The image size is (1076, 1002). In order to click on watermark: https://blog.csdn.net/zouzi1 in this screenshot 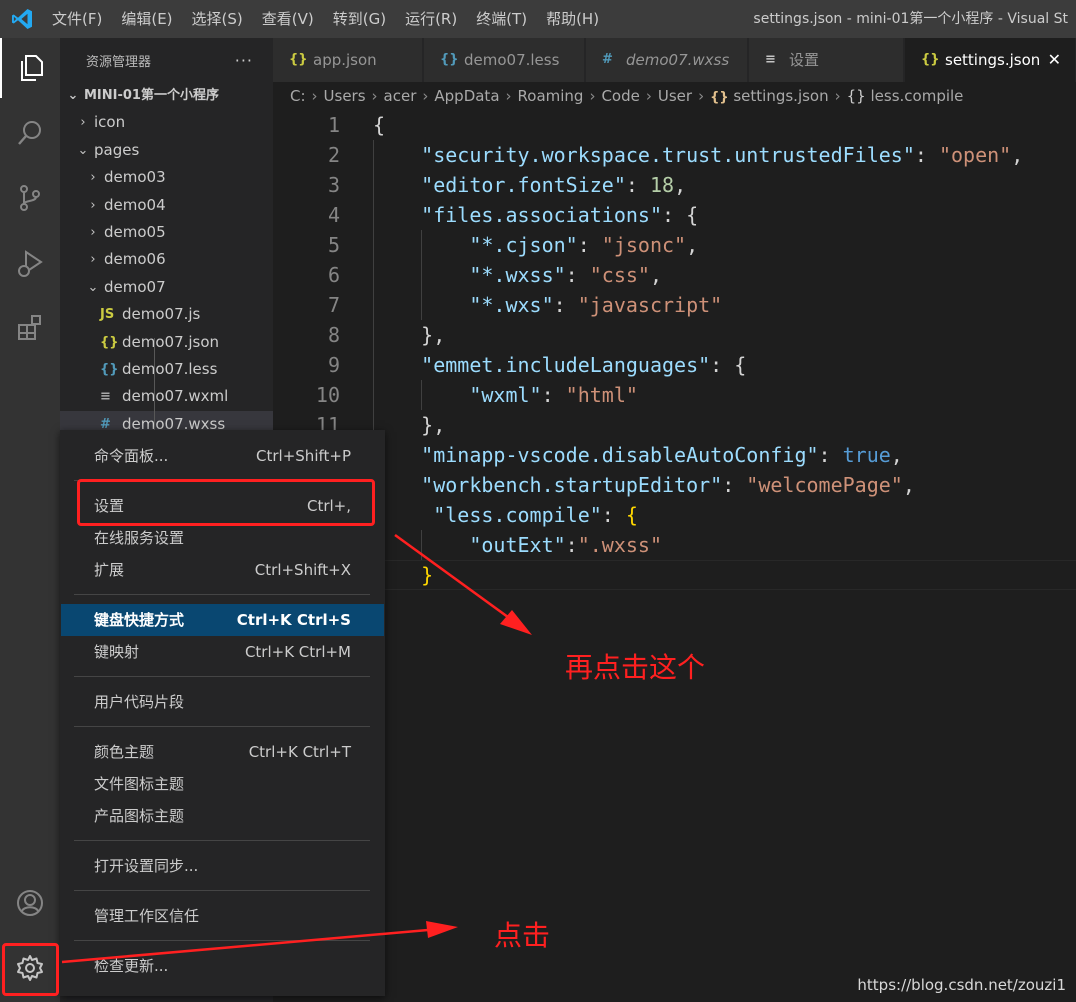, I will do `click(961, 985)`.